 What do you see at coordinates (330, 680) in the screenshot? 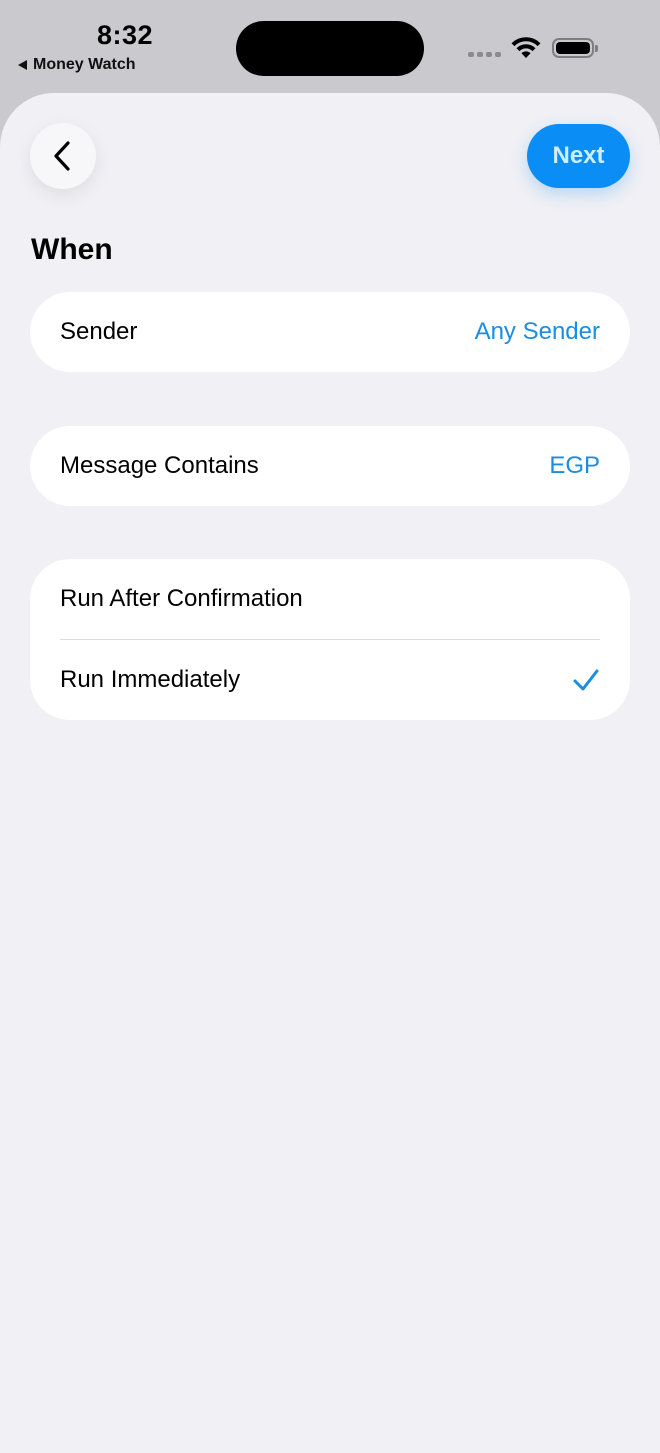
I see `run-option-row: Run Immediately` at bounding box center [330, 680].